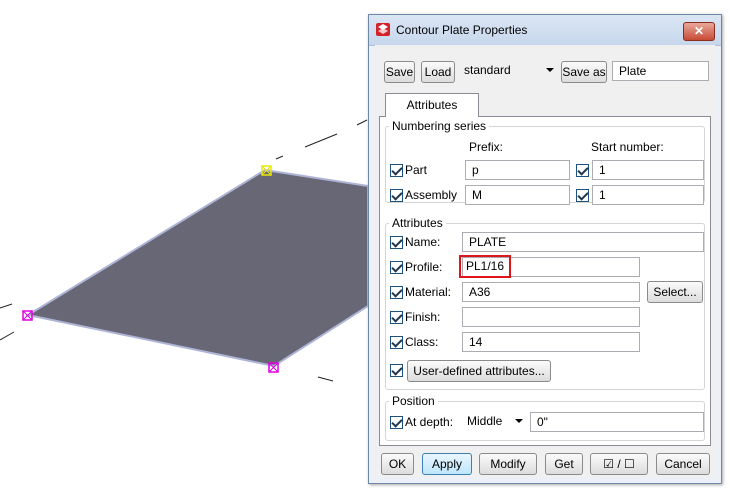 This screenshot has height=494, width=730. What do you see at coordinates (551, 317) in the screenshot?
I see `finish-input` at bounding box center [551, 317].